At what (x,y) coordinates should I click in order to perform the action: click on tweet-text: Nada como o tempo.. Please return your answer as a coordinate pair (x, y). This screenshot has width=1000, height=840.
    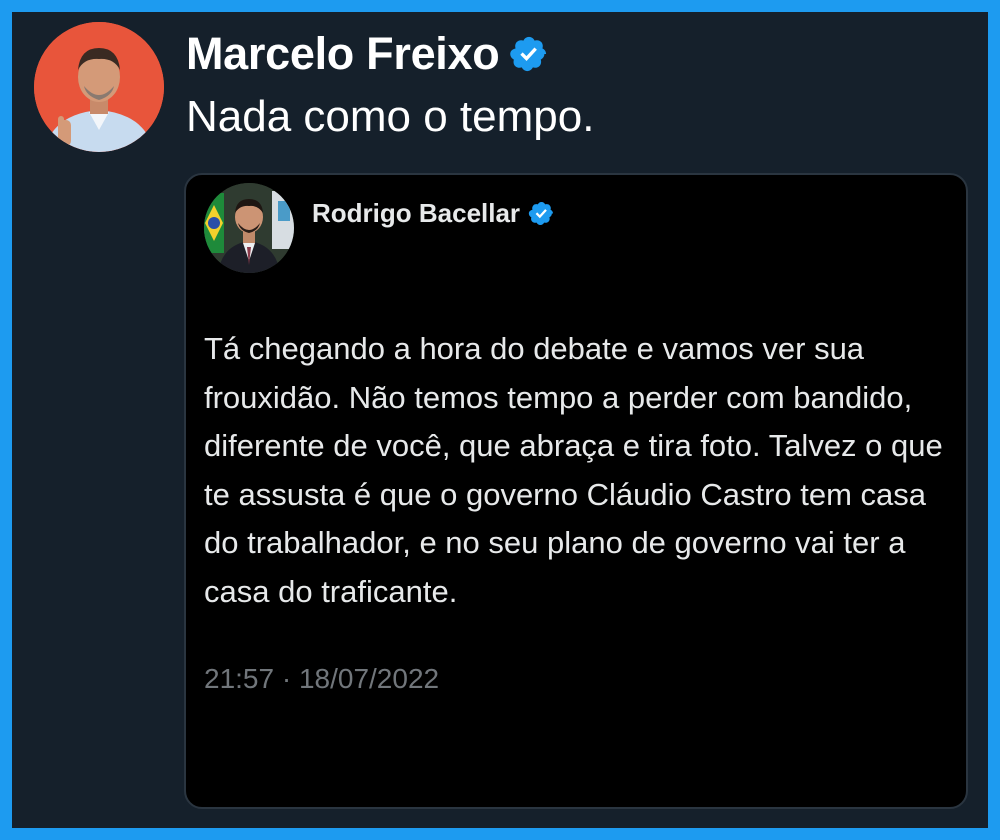
    Looking at the image, I should click on (390, 116).